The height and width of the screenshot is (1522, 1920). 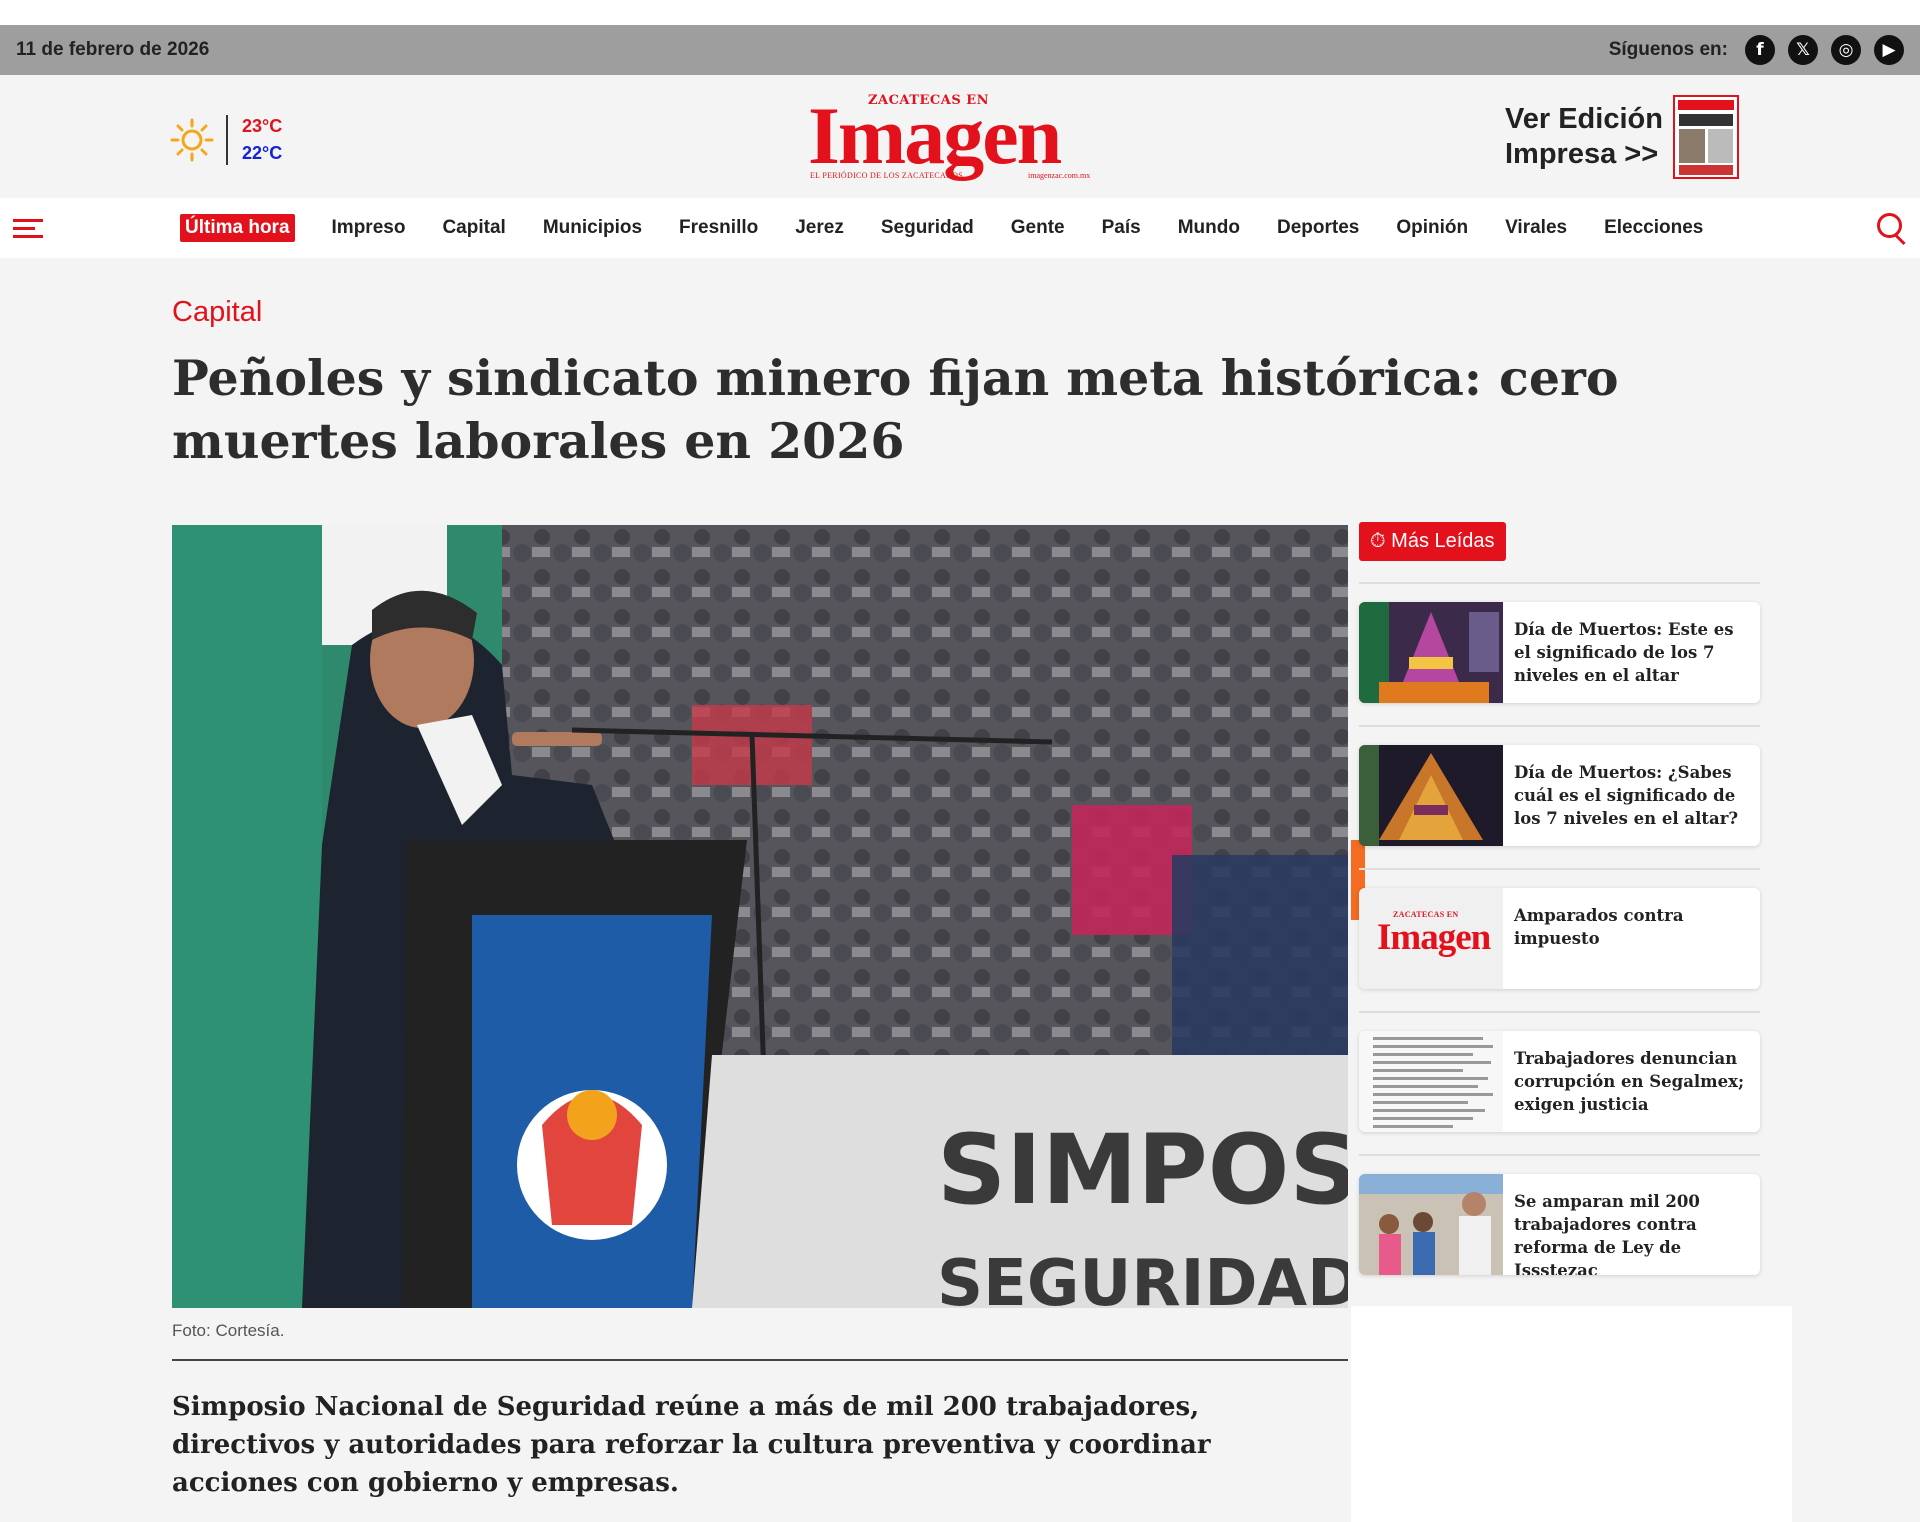 I want to click on nav-item-impreso: Impreso, so click(x=369, y=228).